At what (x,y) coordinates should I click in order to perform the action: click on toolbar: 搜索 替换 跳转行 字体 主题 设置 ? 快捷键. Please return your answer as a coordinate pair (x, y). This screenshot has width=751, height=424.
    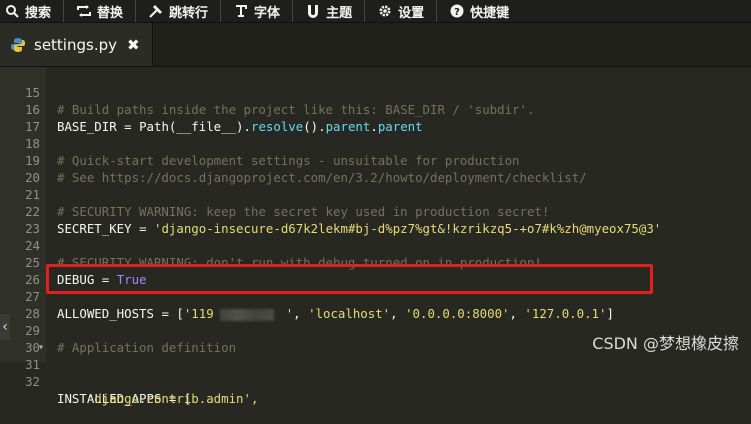
    Looking at the image, I should click on (375, 11).